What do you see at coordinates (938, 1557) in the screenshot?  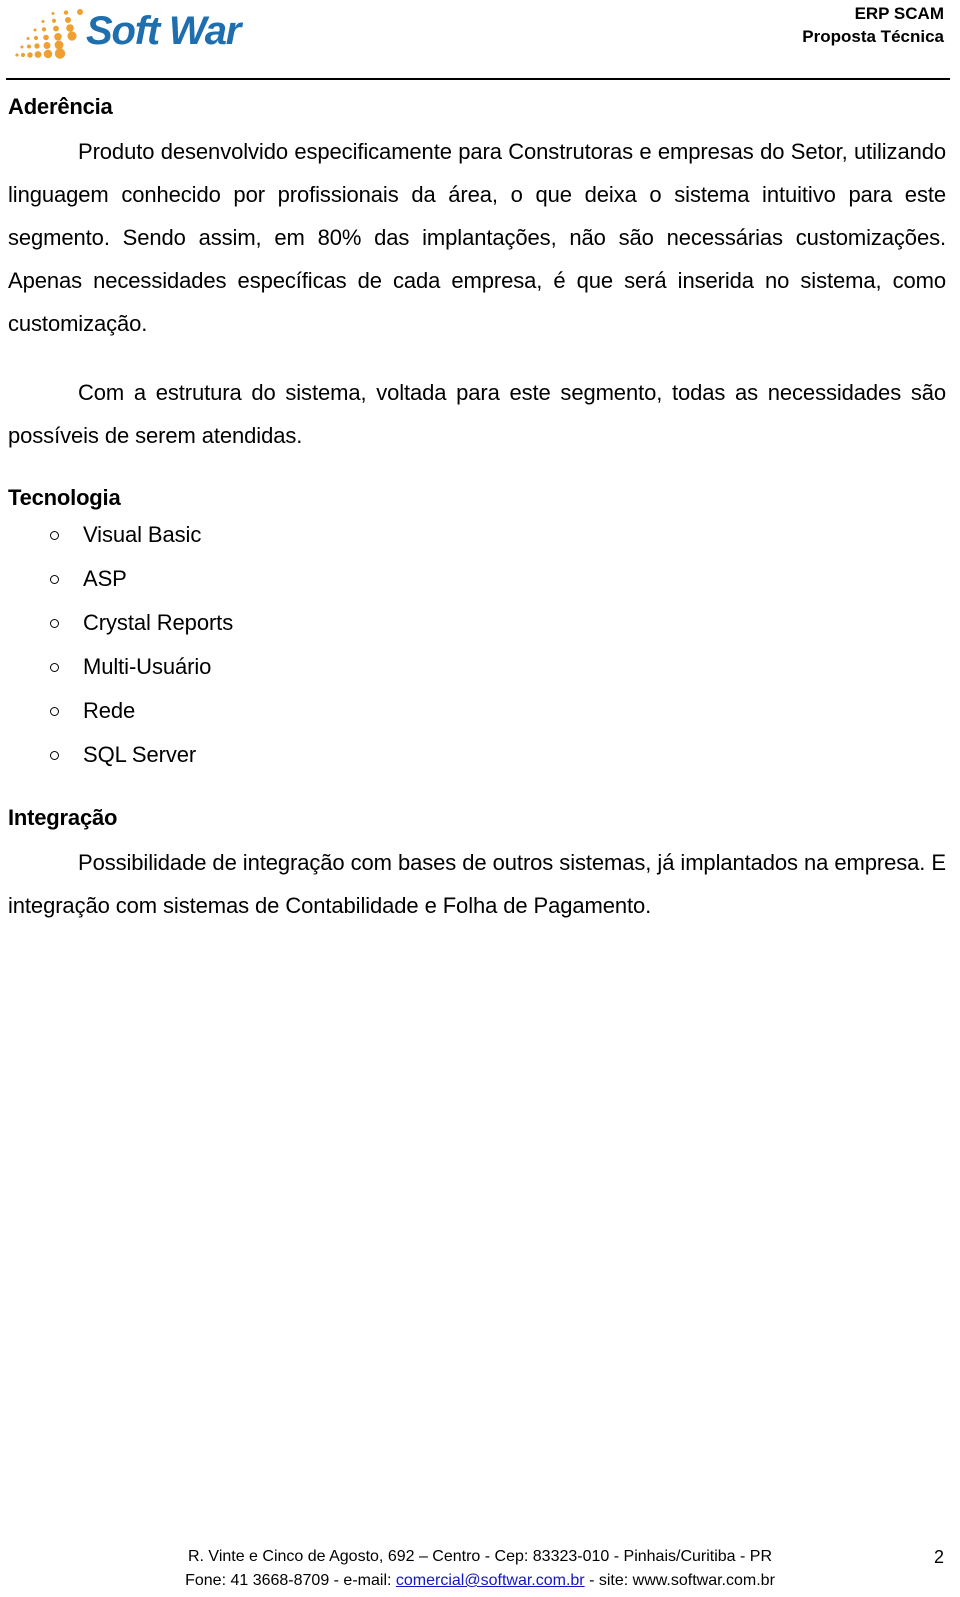 I see `page-number: 2` at bounding box center [938, 1557].